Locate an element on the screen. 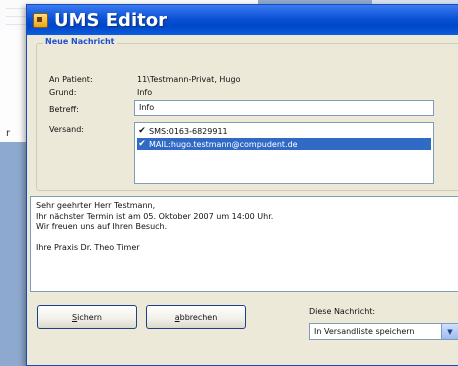 Image resolution: width=458 pixels, height=366 pixels. message-line: Ihre Praxis Dr. Theo Timer is located at coordinates (88, 247).